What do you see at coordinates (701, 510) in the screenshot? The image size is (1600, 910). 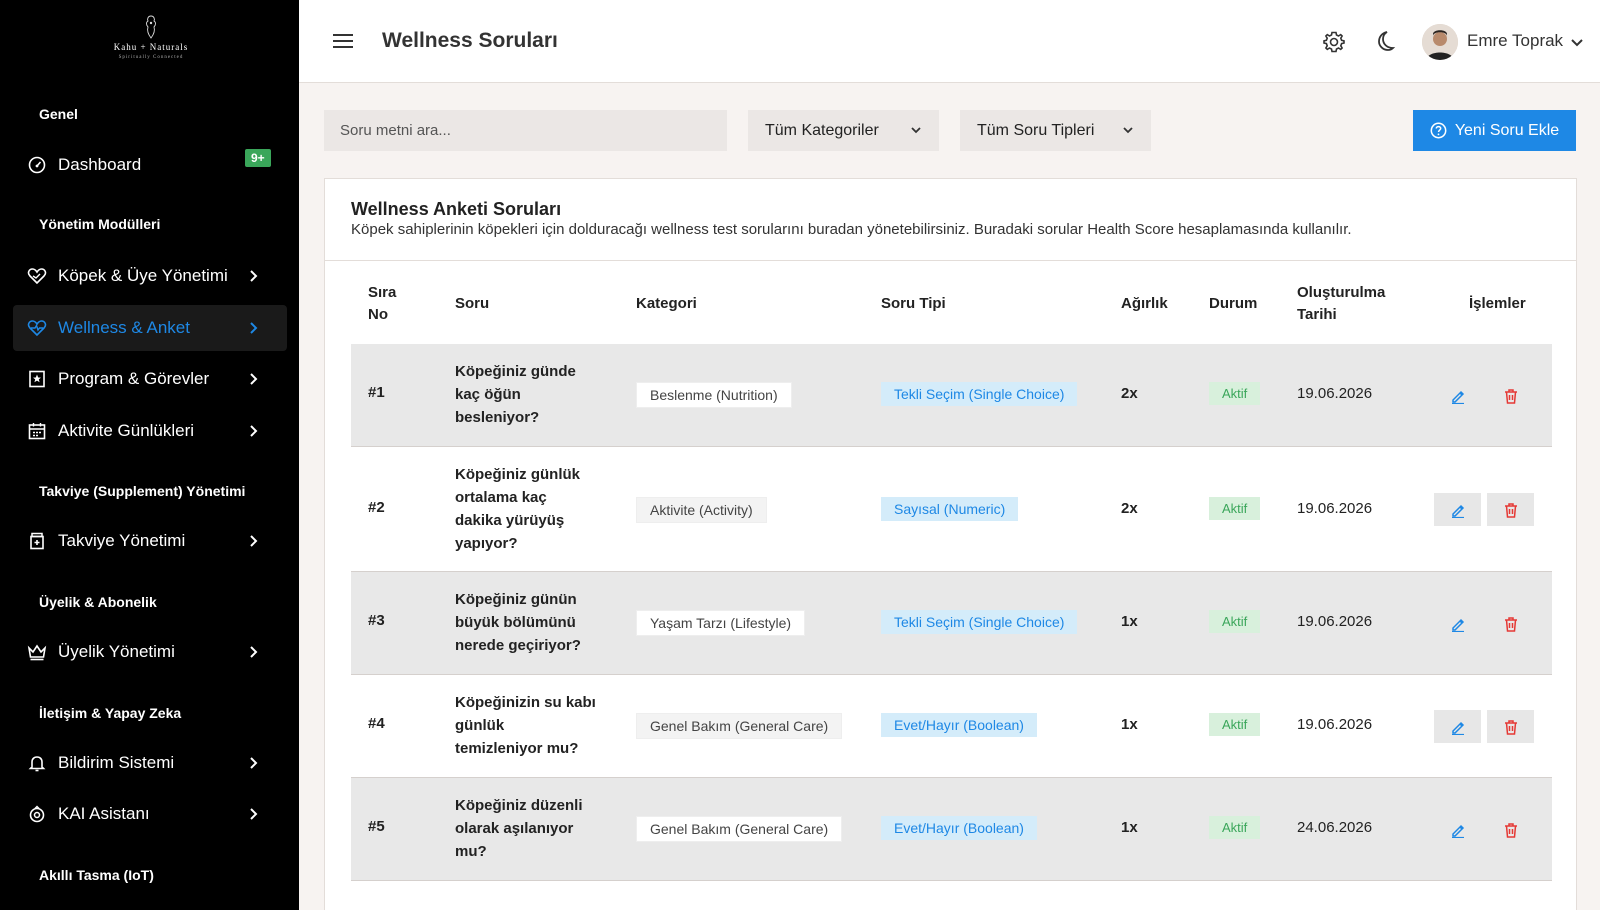 I see `category-tag: Aktivite (Activity)` at bounding box center [701, 510].